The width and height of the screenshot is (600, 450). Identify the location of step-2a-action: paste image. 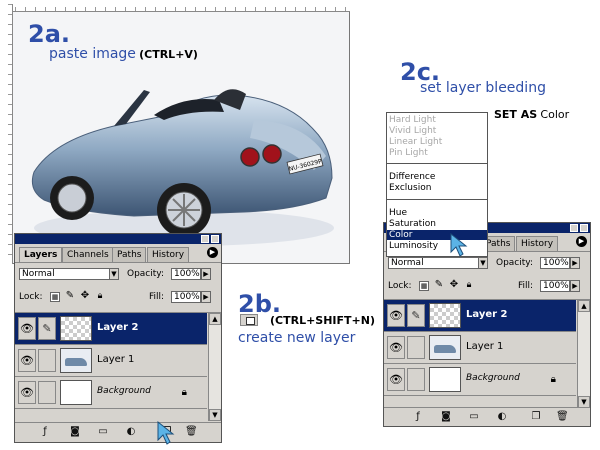
(92, 54).